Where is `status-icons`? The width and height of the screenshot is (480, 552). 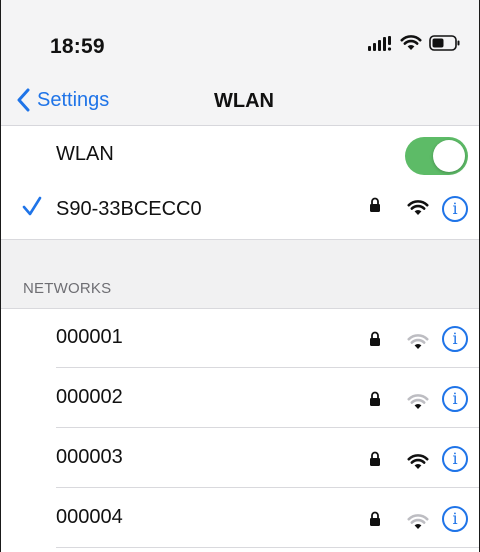
status-icons is located at coordinates (414, 42).